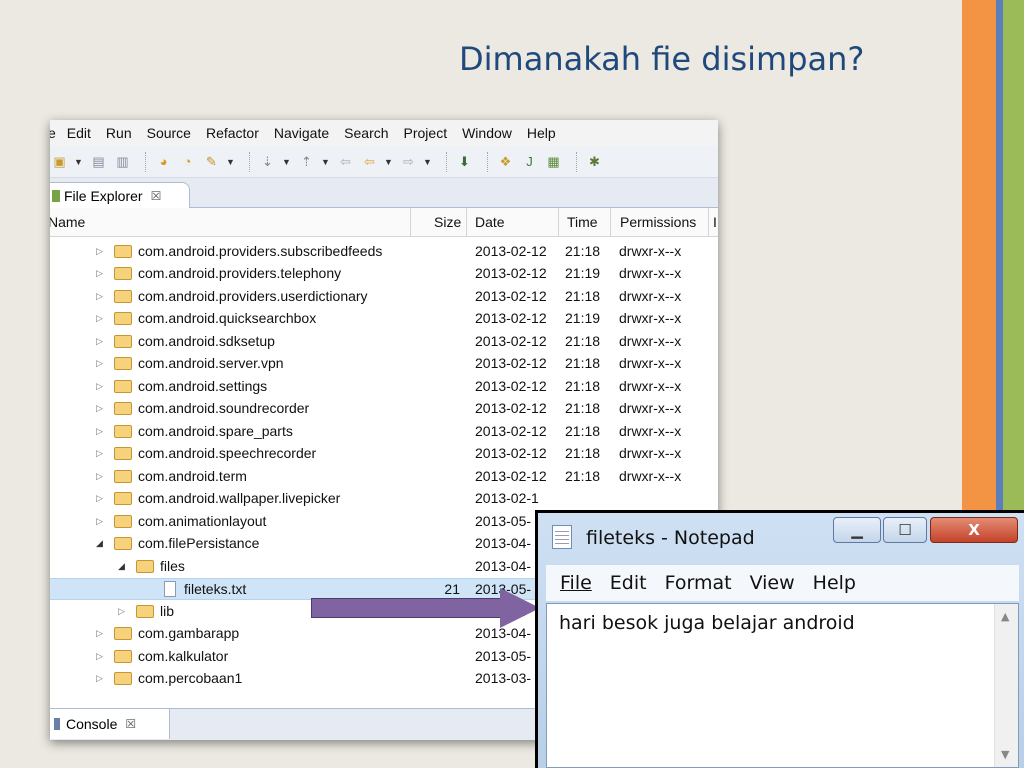 This screenshot has height=768, width=1024. I want to click on notepad-menubar: File Edit Format View Help, so click(782, 583).